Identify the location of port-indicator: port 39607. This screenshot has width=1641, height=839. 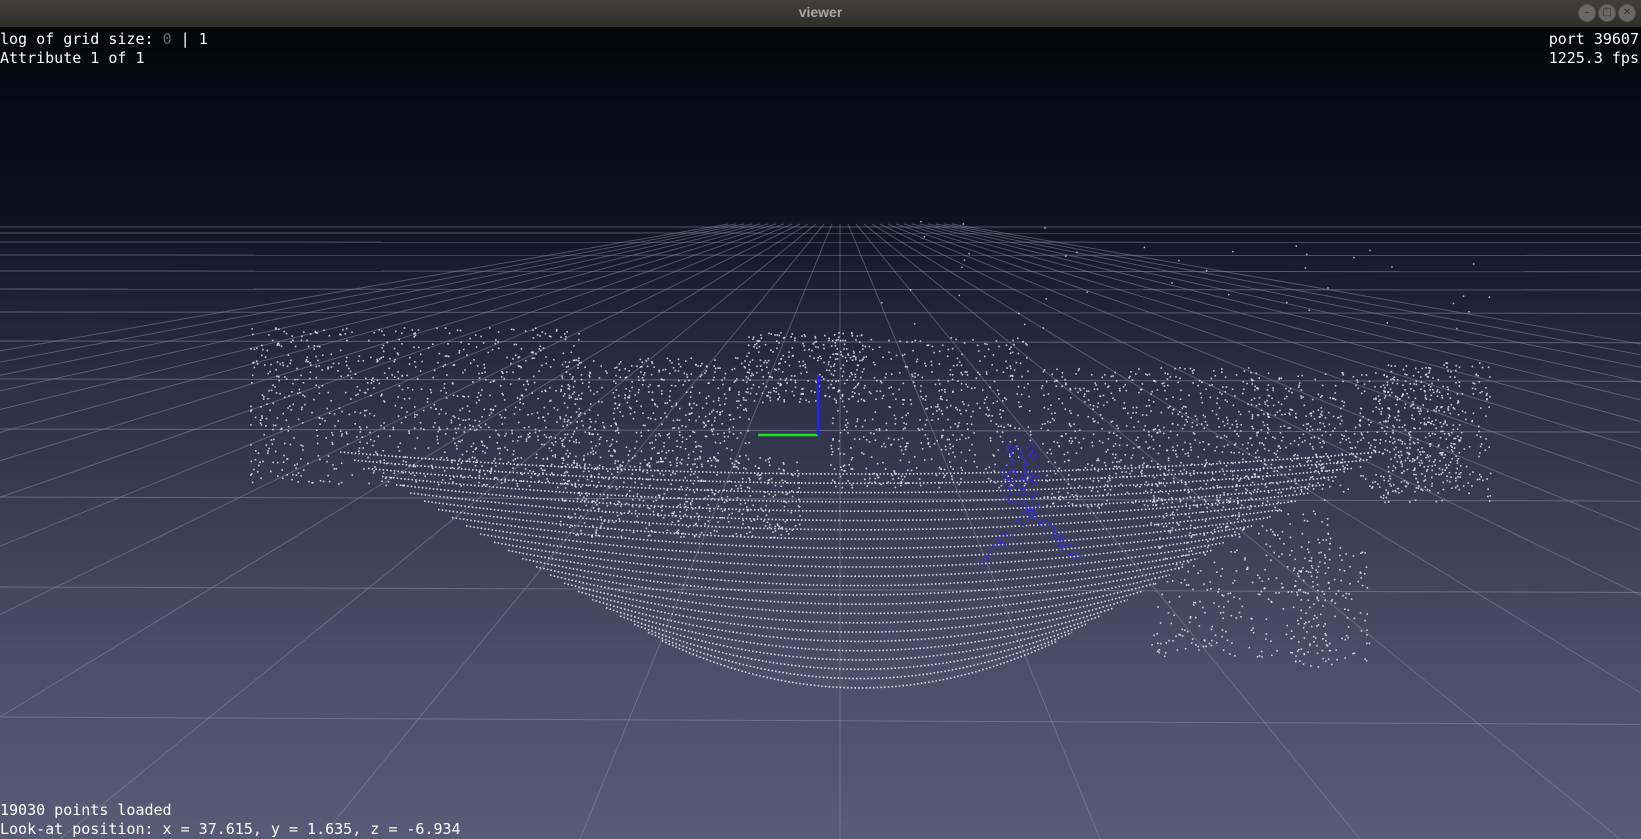
(1593, 39).